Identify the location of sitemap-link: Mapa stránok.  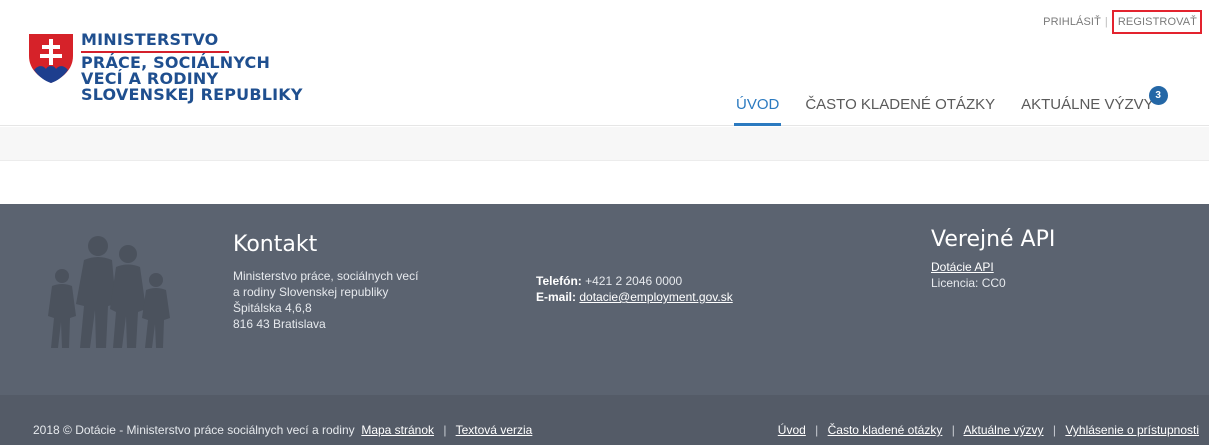
(397, 430).